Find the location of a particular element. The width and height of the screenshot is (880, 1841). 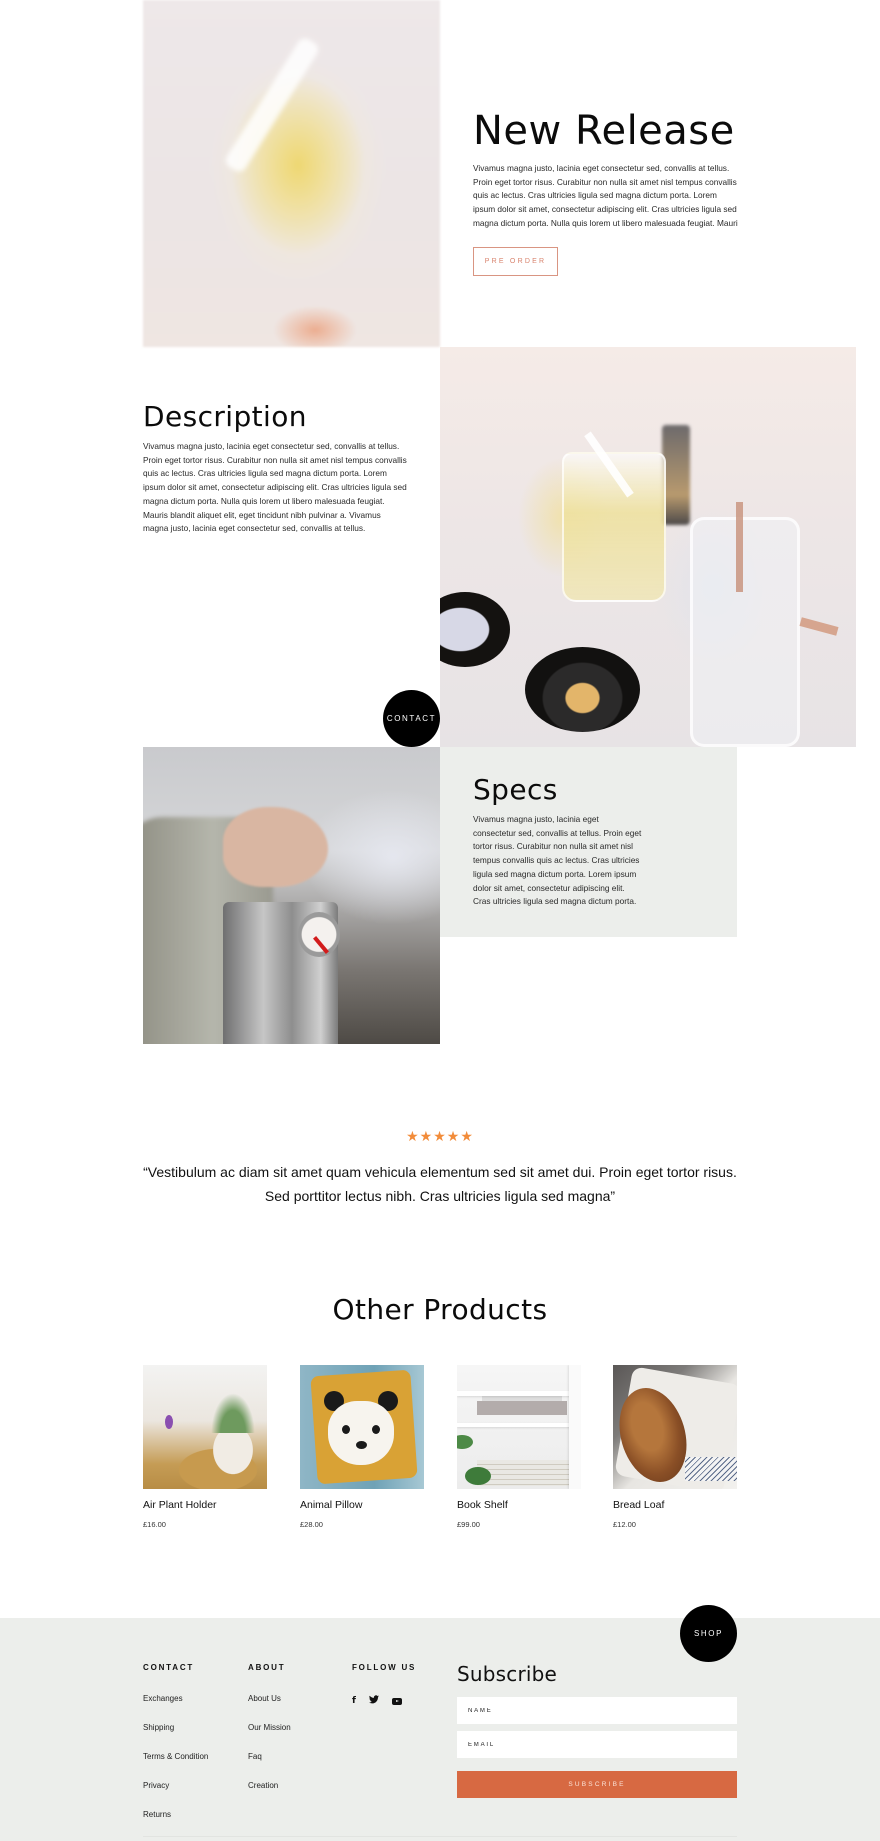

pre-order-button: PRE ORDER is located at coordinates (515, 261).